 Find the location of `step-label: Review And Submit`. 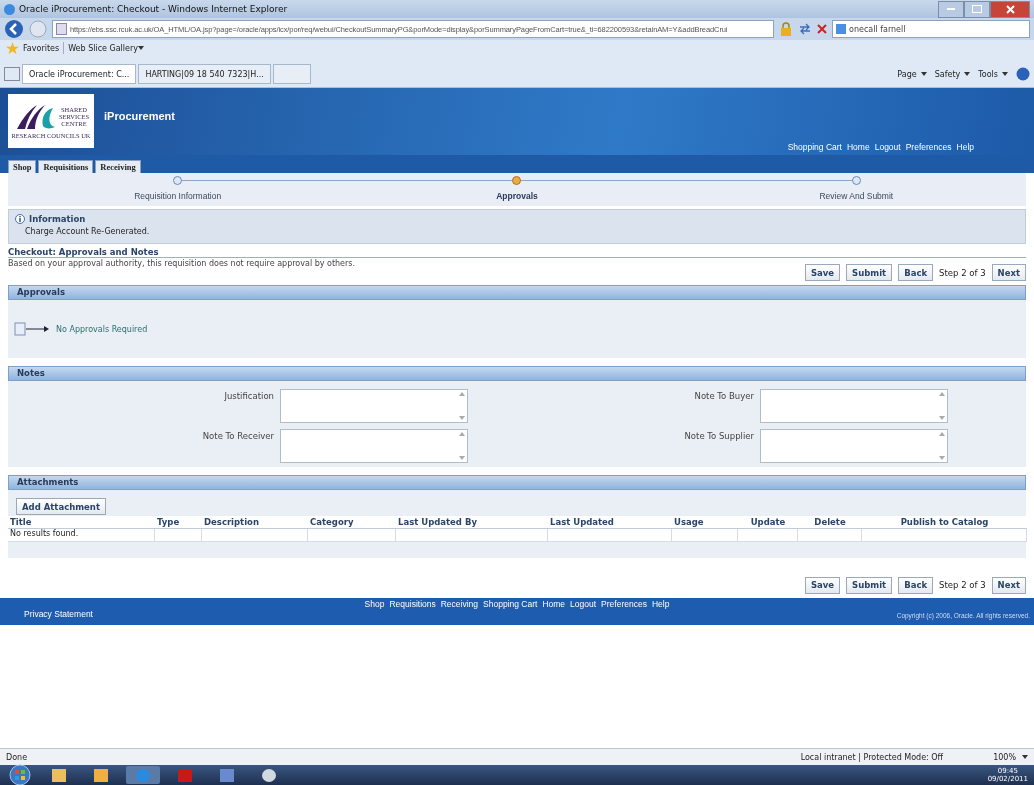

step-label: Review And Submit is located at coordinates (856, 196).